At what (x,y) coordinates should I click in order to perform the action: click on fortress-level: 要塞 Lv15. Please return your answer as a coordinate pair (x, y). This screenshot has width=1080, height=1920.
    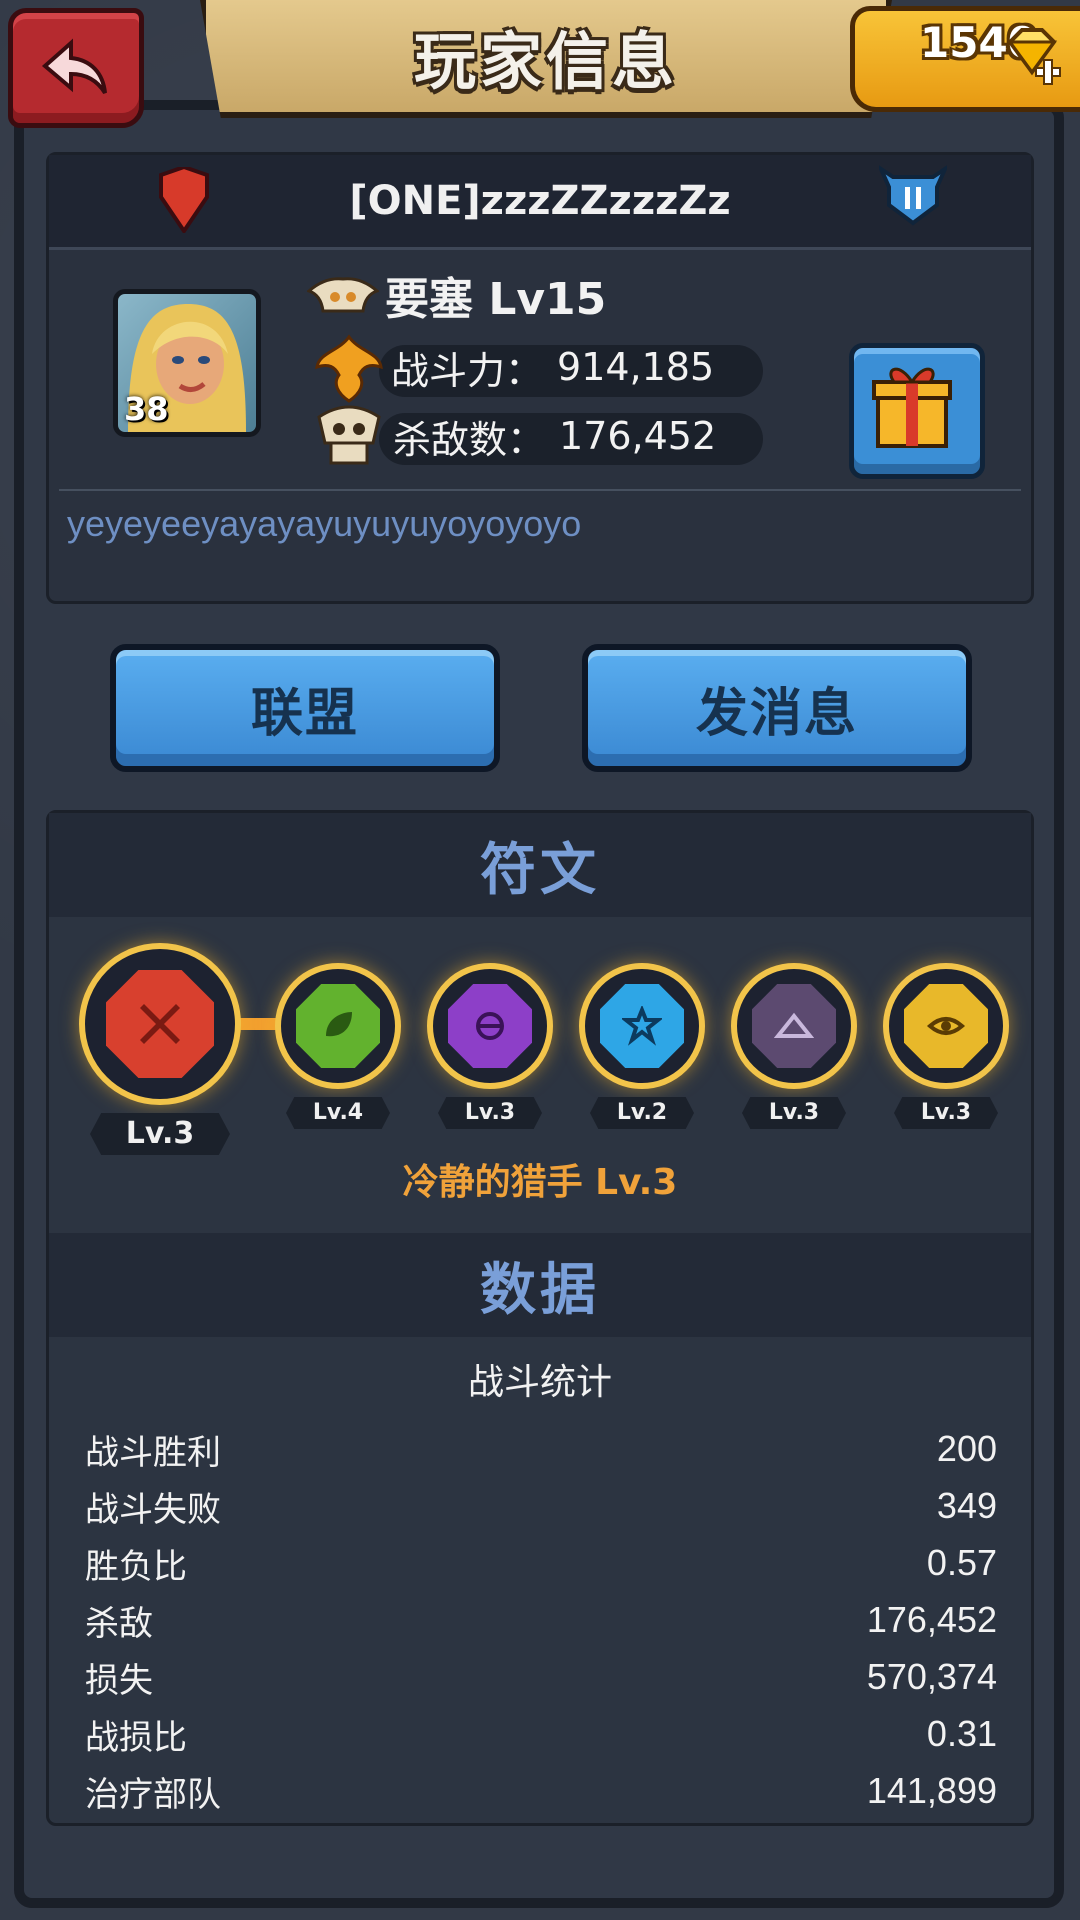
    Looking at the image, I should click on (496, 299).